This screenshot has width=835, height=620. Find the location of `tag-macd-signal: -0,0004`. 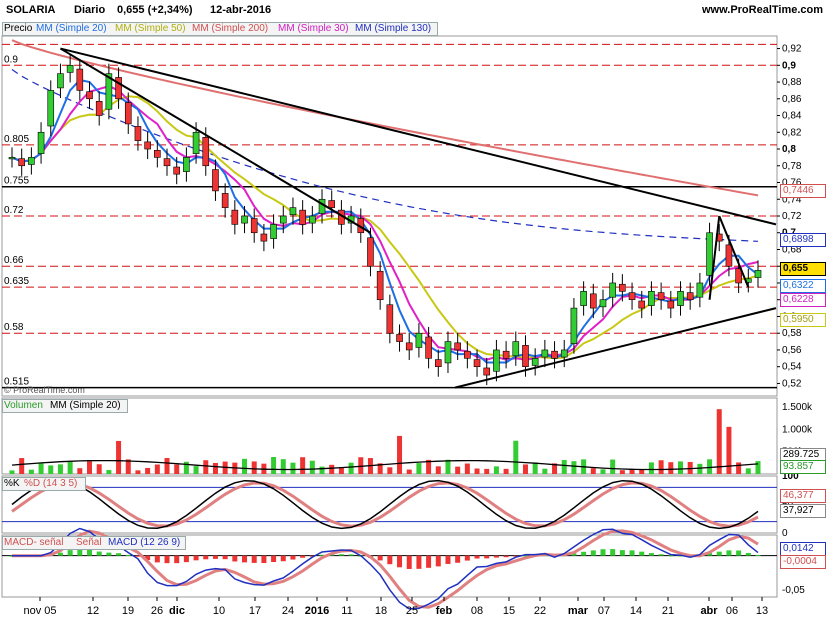

tag-macd-signal: -0,0004 is located at coordinates (803, 562).